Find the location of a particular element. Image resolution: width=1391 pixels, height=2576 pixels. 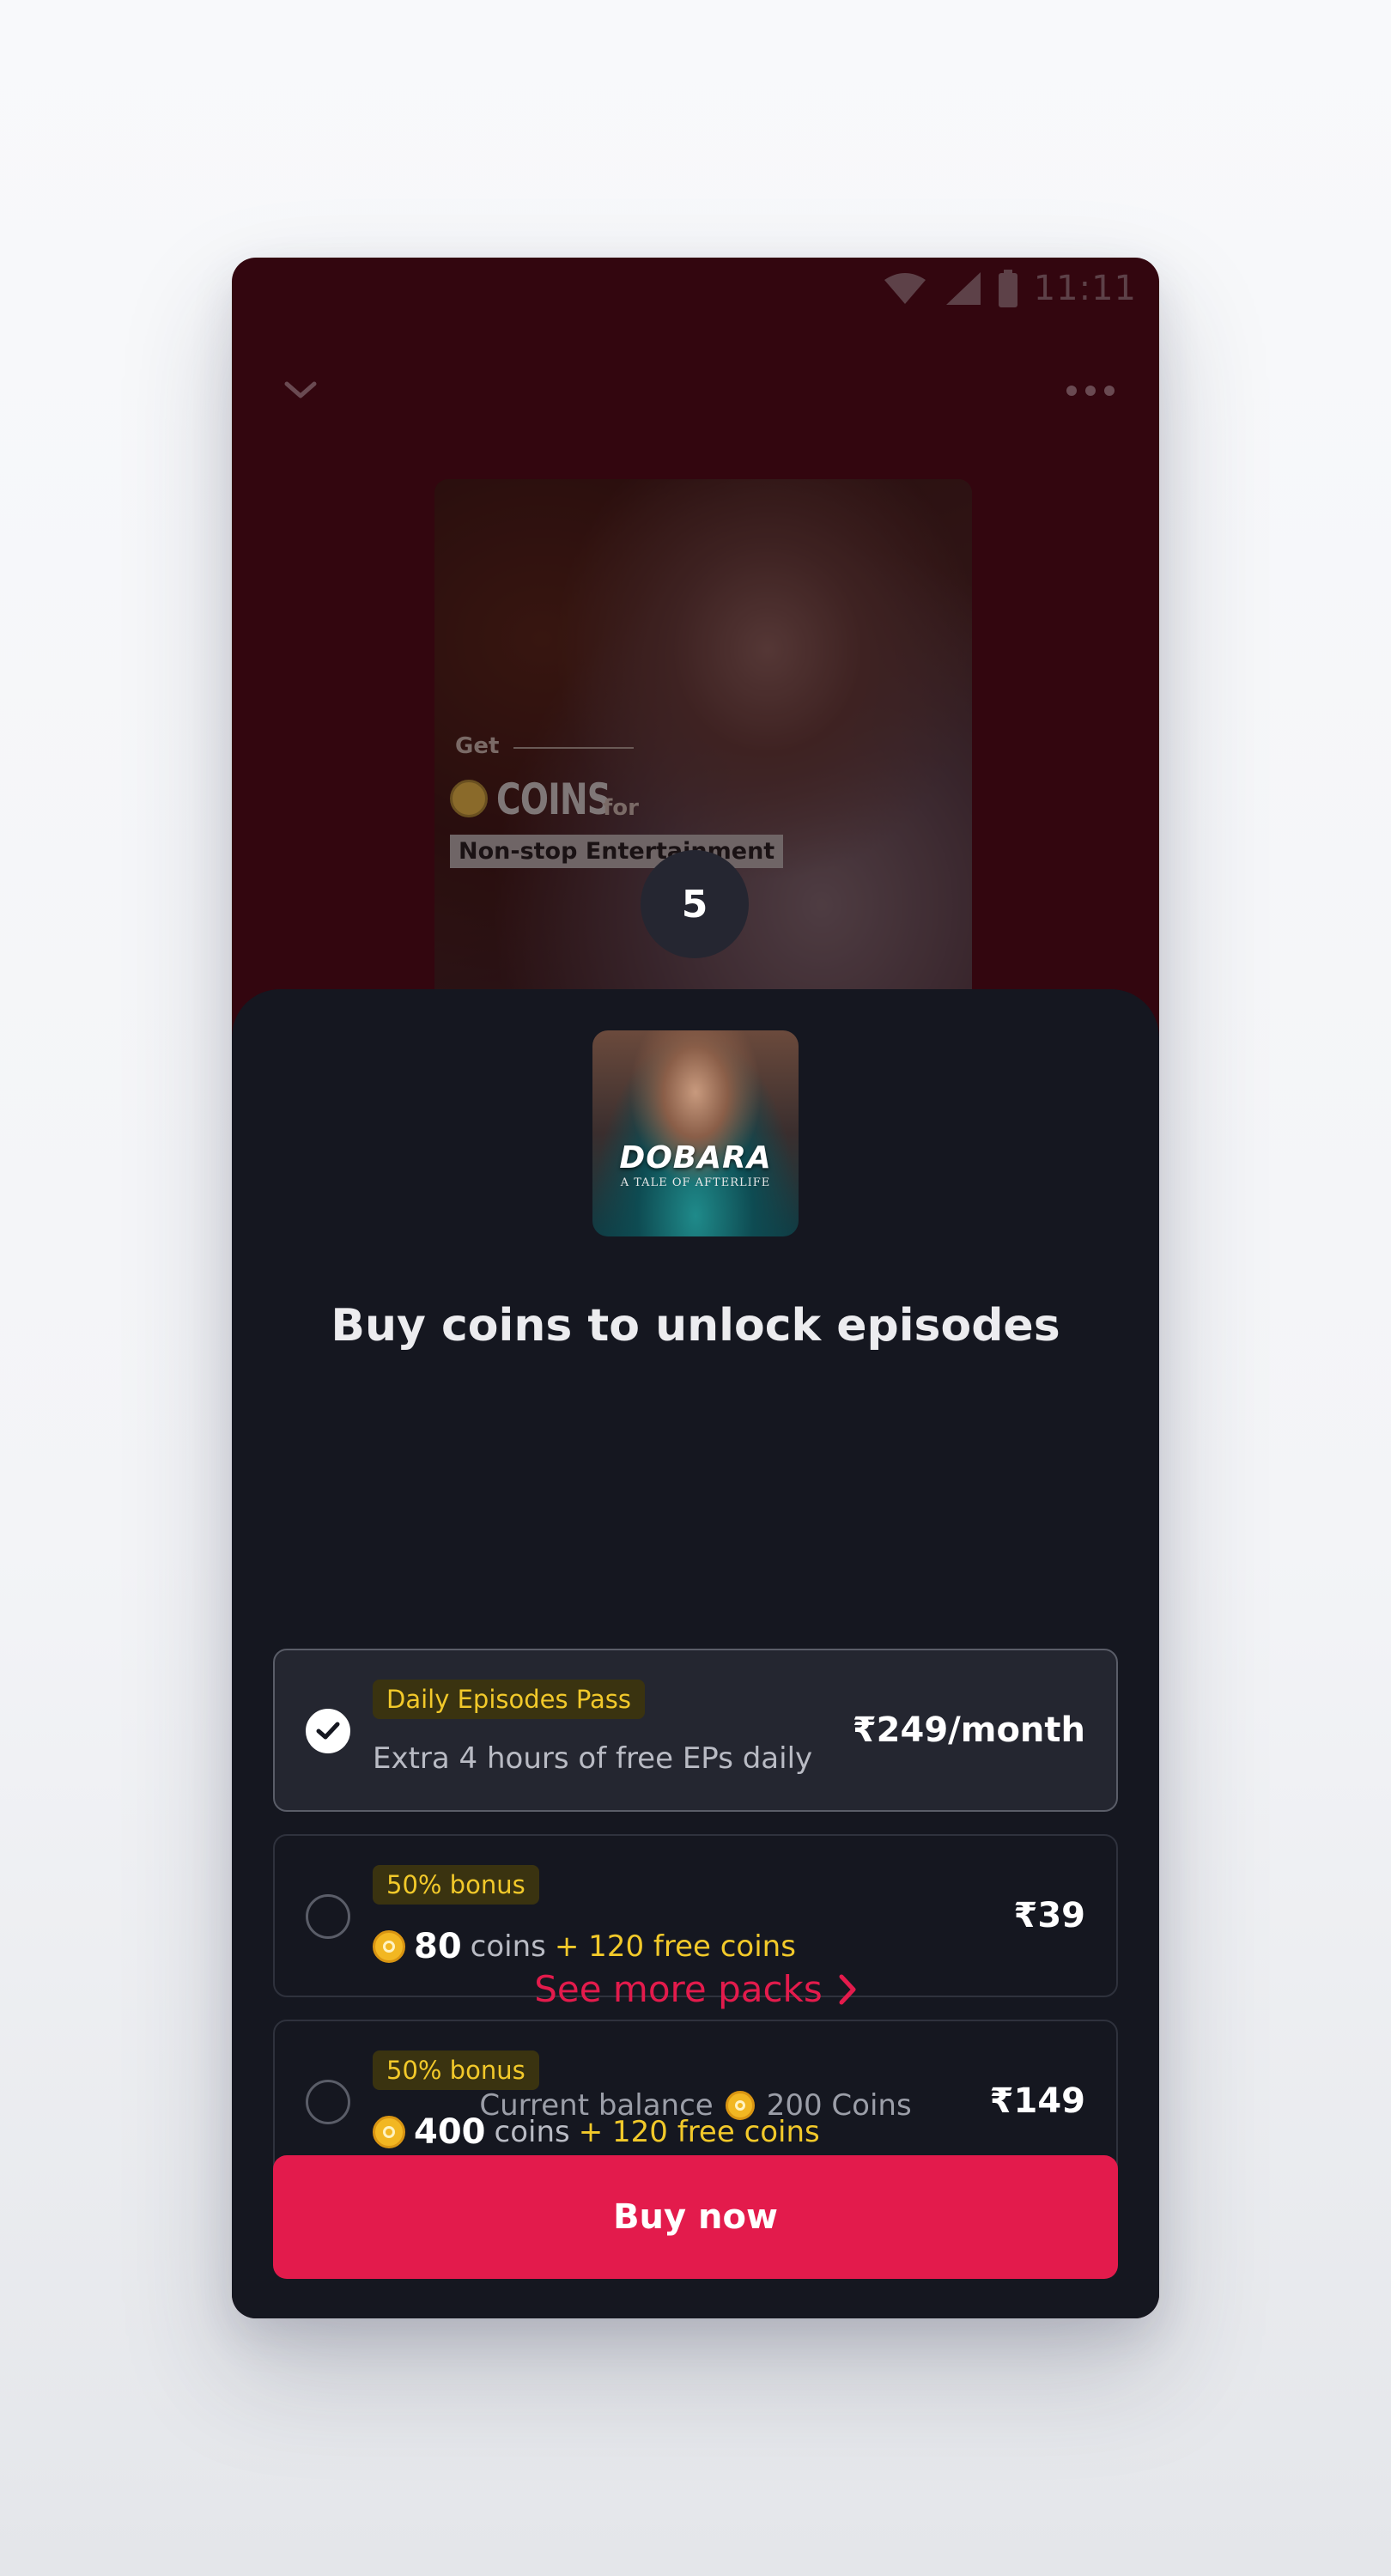

status-bar: 11:11 is located at coordinates (695, 289).